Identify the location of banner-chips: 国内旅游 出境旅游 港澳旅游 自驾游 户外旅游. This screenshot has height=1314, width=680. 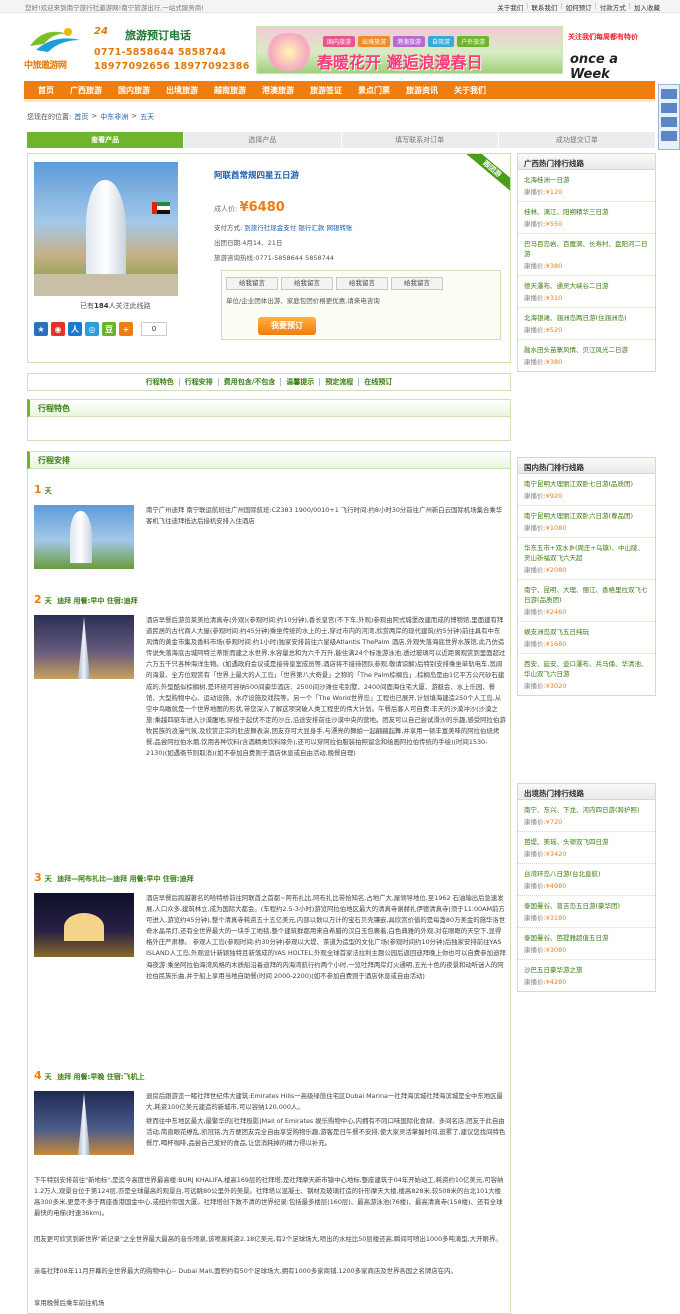
(406, 41).